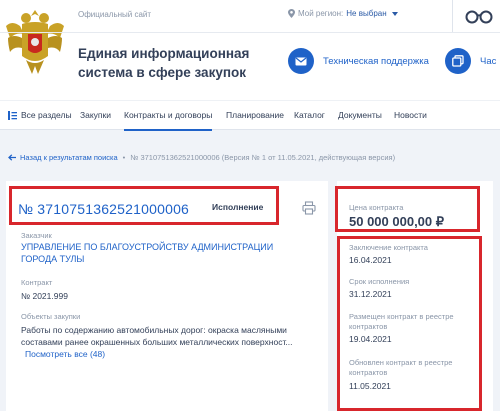 The height and width of the screenshot is (411, 500). I want to click on status-badge: Исполнение, so click(238, 207).